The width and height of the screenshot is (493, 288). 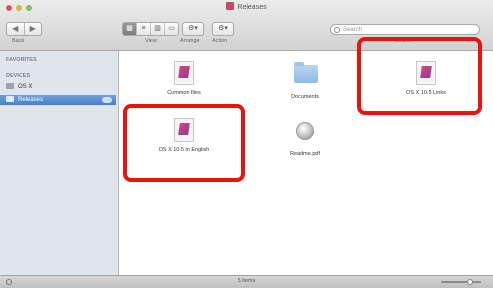 I want to click on sidebar-heading-devices: DEVICES, so click(x=18, y=76).